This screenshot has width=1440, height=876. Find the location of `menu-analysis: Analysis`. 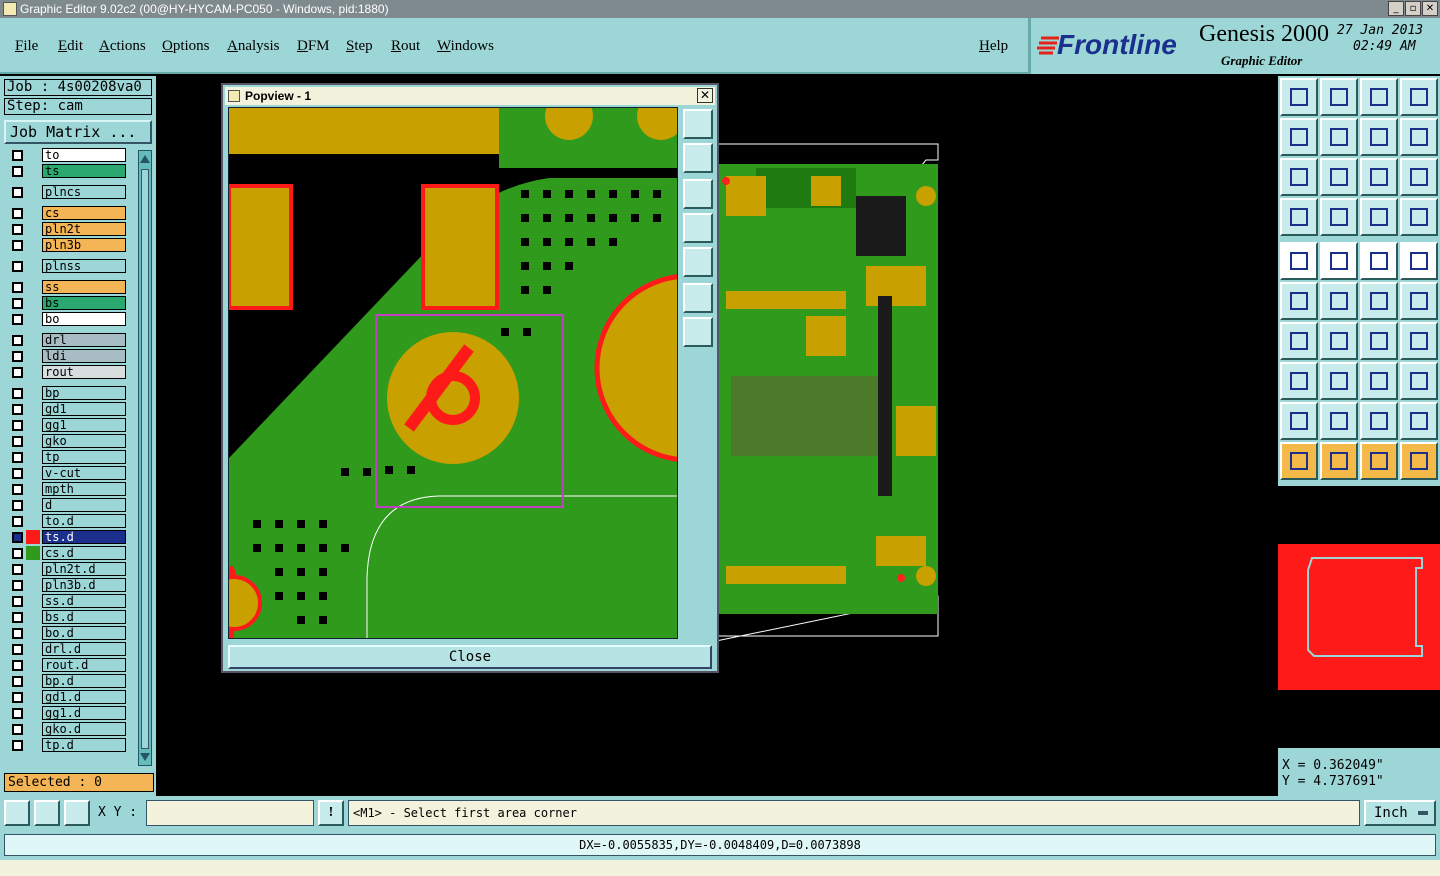

menu-analysis: Analysis is located at coordinates (253, 46).